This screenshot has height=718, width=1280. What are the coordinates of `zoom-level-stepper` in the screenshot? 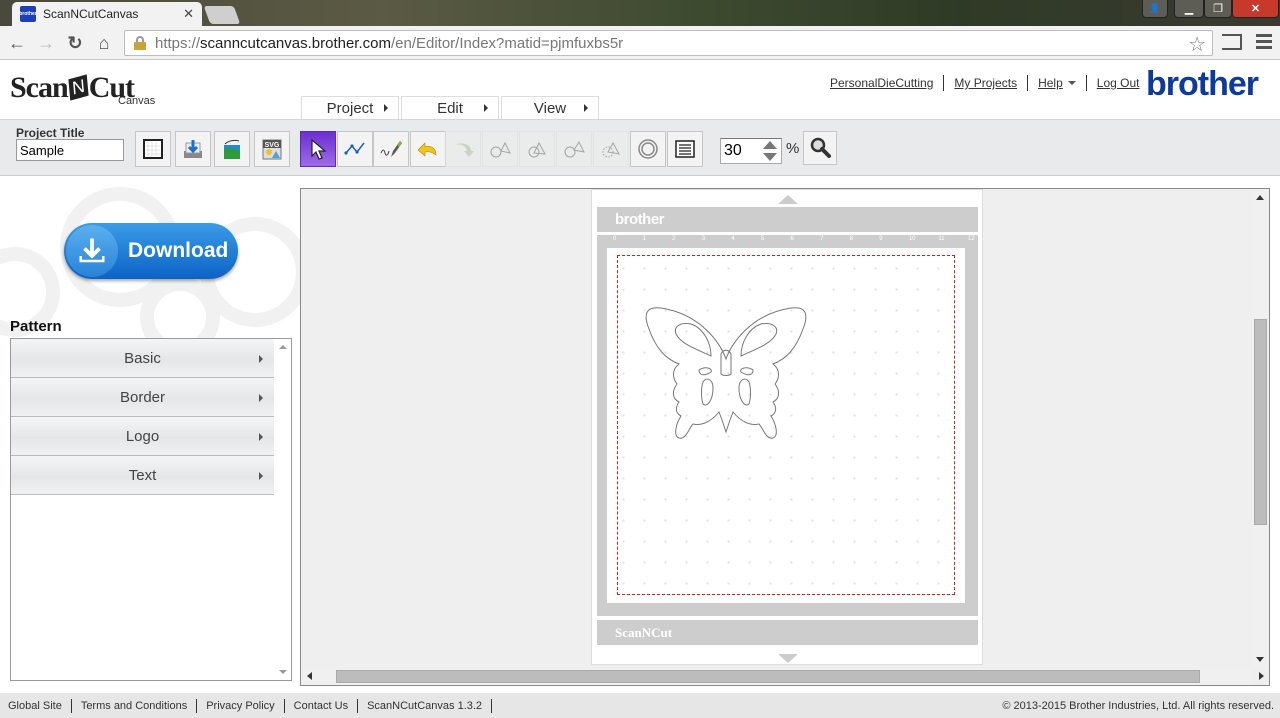 It's located at (751, 151).